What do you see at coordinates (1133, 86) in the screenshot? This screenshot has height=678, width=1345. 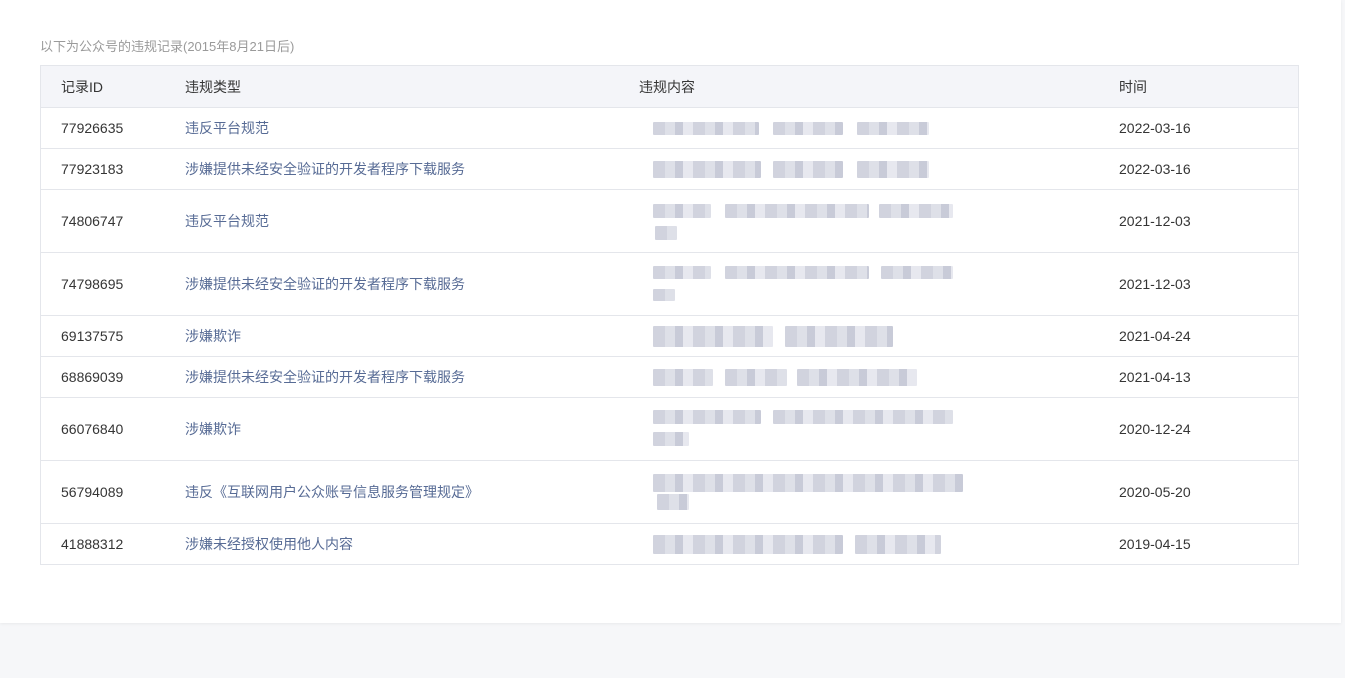 I see `header-time: 时间` at bounding box center [1133, 86].